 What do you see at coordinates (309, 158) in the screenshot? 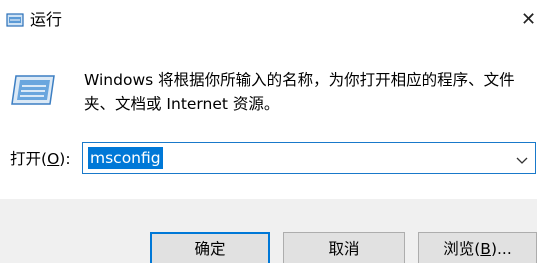
I see `open-combobox: msconfig` at bounding box center [309, 158].